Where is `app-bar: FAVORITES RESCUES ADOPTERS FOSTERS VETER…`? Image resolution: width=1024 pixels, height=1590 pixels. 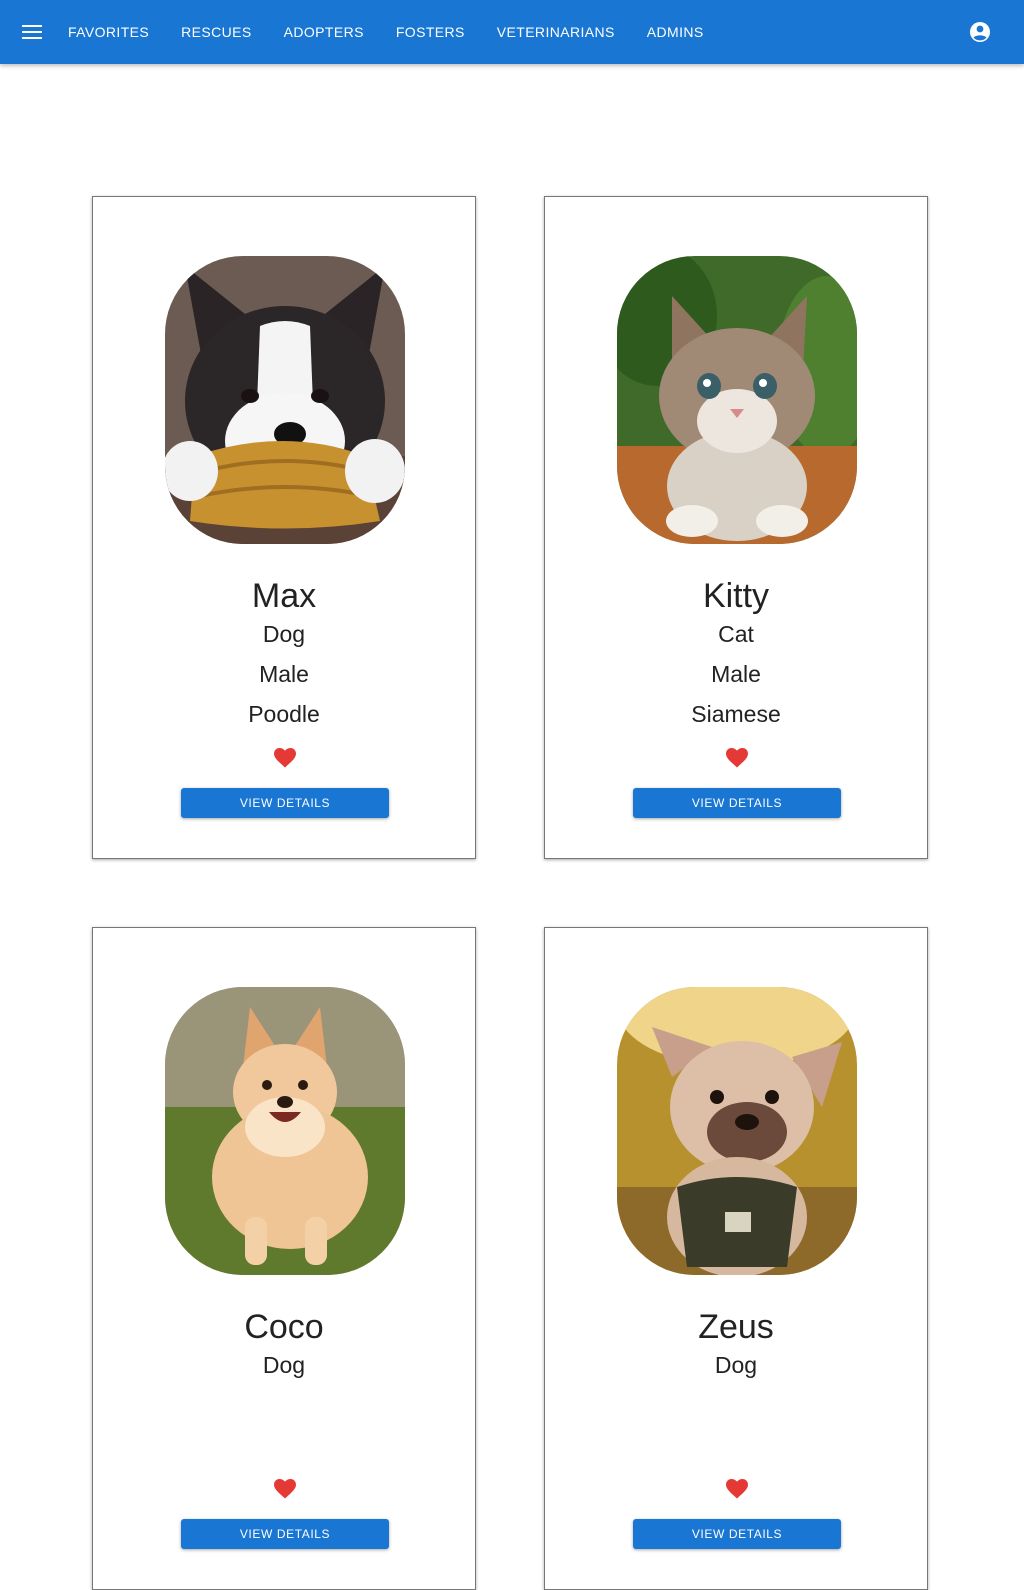
app-bar: FAVORITES RESCUES ADOPTERS FOSTERS VETER… is located at coordinates (512, 32).